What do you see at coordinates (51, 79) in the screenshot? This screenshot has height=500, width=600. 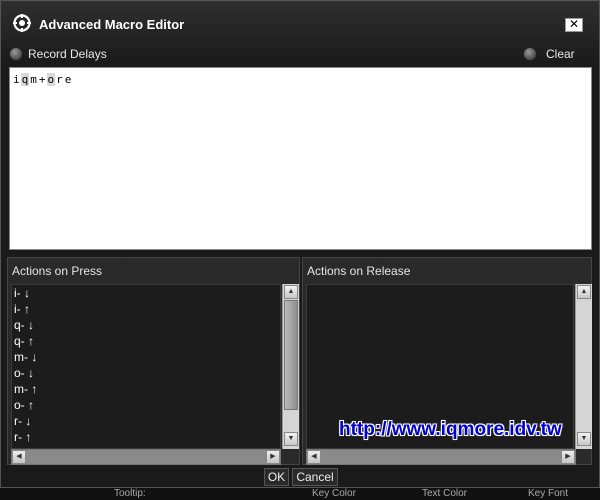 I see `macro-key-char: o` at bounding box center [51, 79].